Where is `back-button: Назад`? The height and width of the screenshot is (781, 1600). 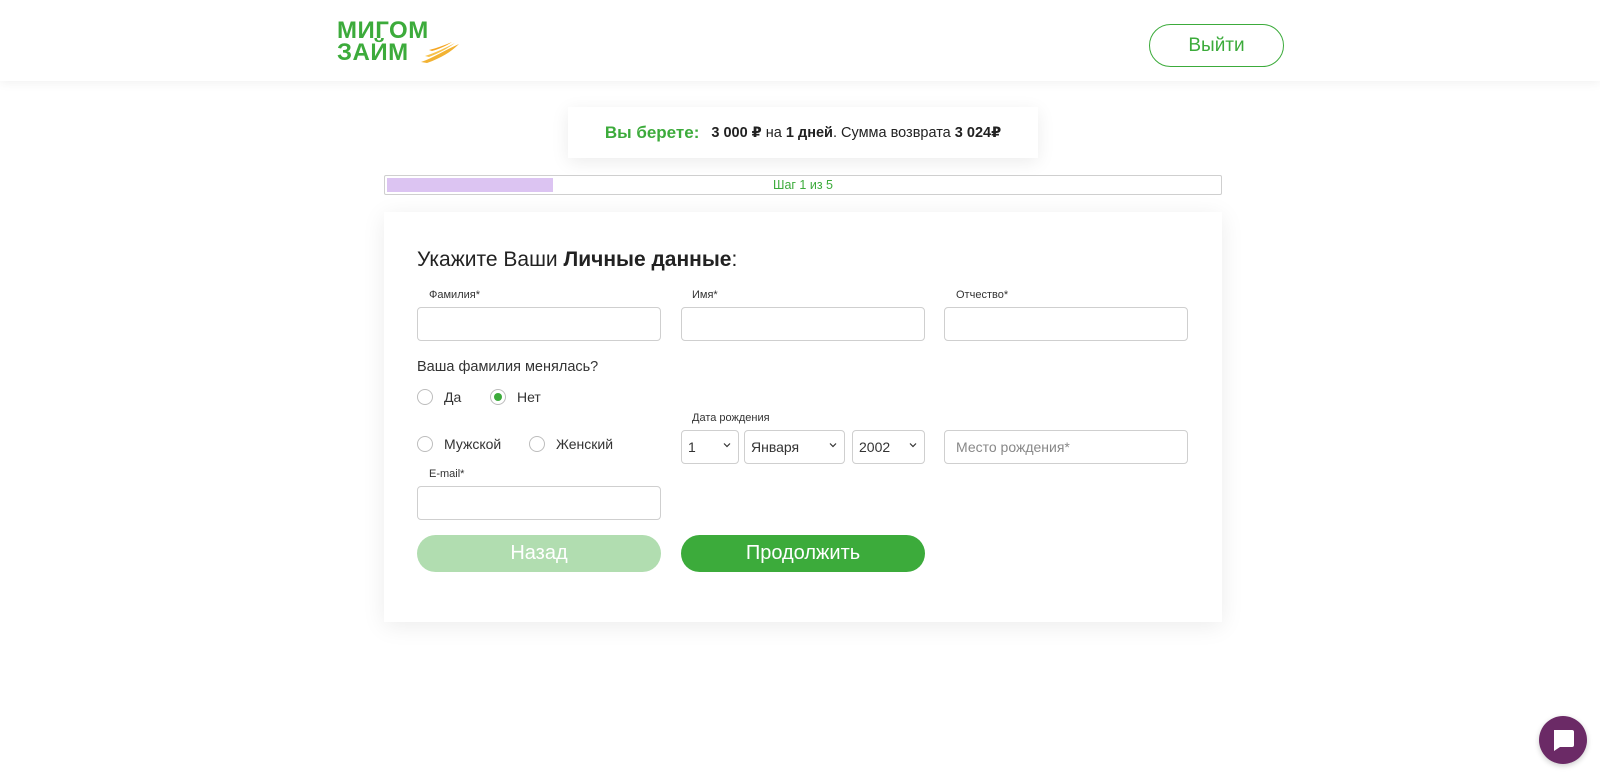
back-button: Назад is located at coordinates (539, 553).